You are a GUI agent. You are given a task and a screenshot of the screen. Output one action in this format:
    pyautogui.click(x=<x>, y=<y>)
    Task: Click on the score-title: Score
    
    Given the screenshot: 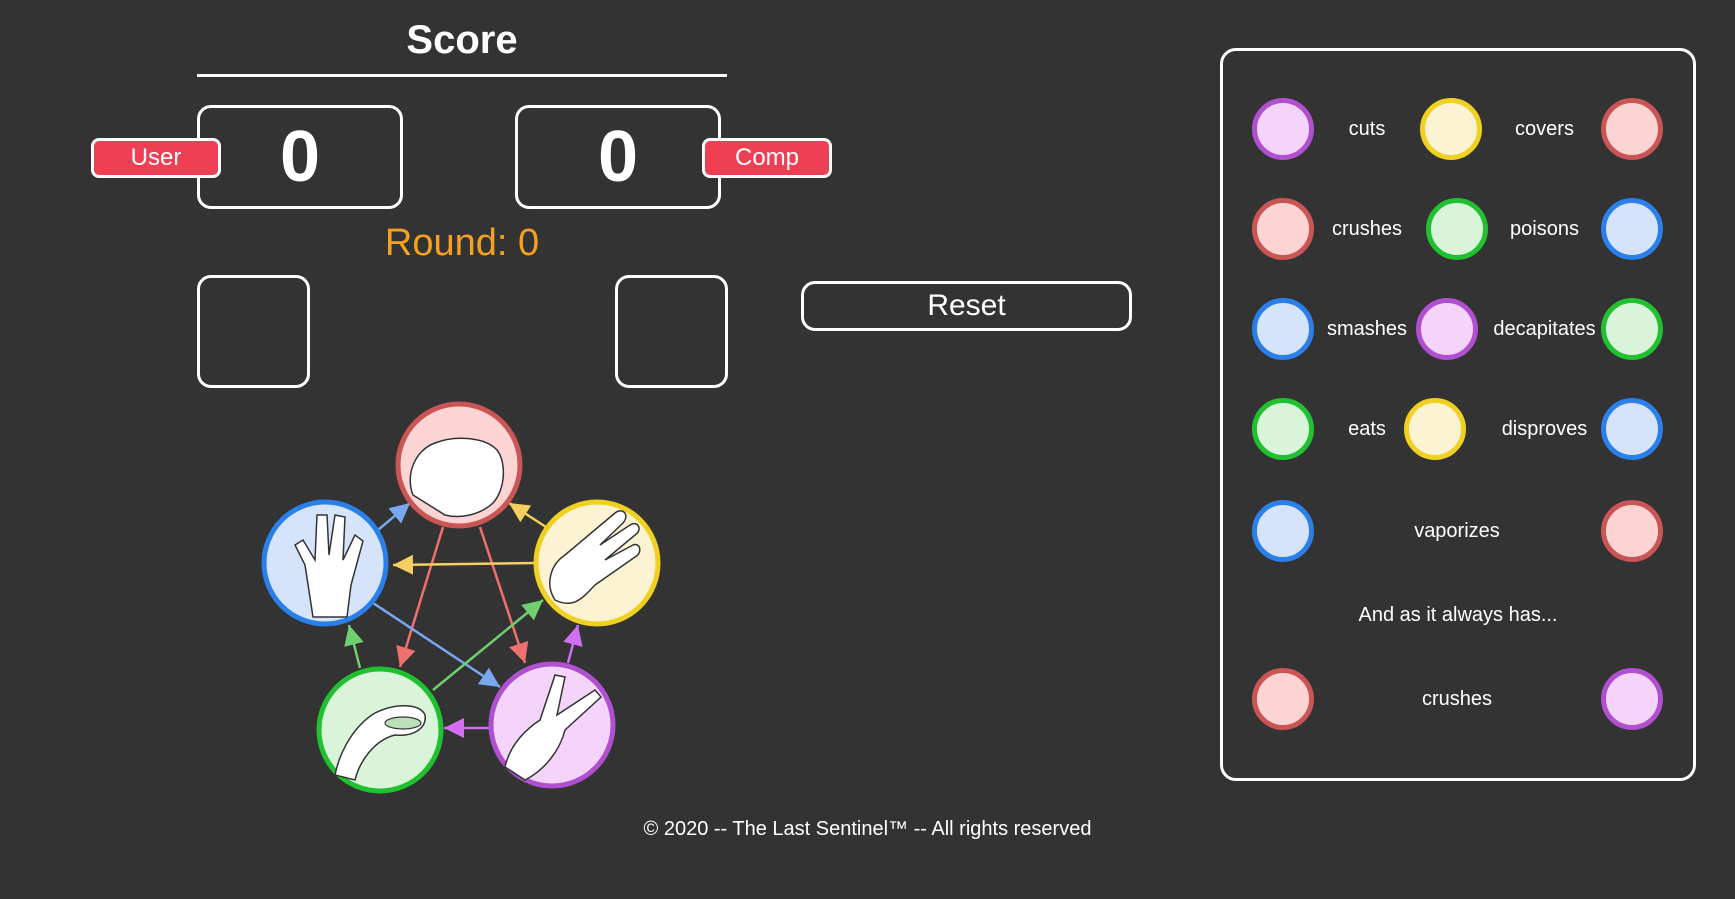 What is the action you would take?
    pyautogui.click(x=462, y=40)
    